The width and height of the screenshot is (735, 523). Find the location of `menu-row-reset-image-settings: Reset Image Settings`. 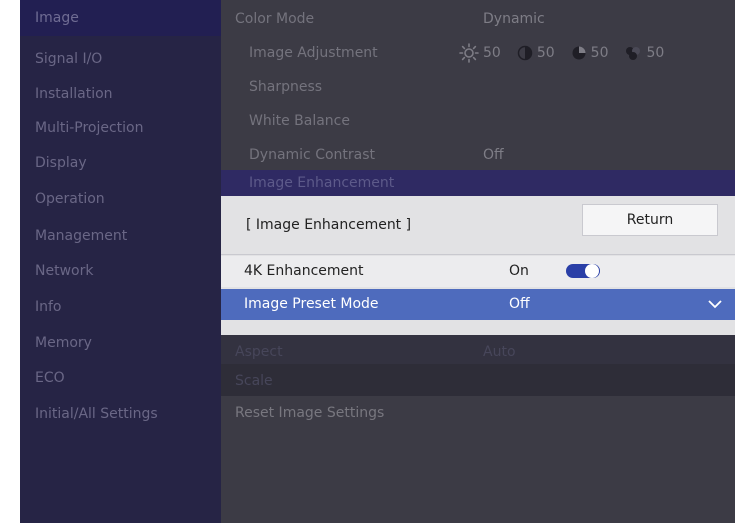

menu-row-reset-image-settings: Reset Image Settings is located at coordinates (478, 413).